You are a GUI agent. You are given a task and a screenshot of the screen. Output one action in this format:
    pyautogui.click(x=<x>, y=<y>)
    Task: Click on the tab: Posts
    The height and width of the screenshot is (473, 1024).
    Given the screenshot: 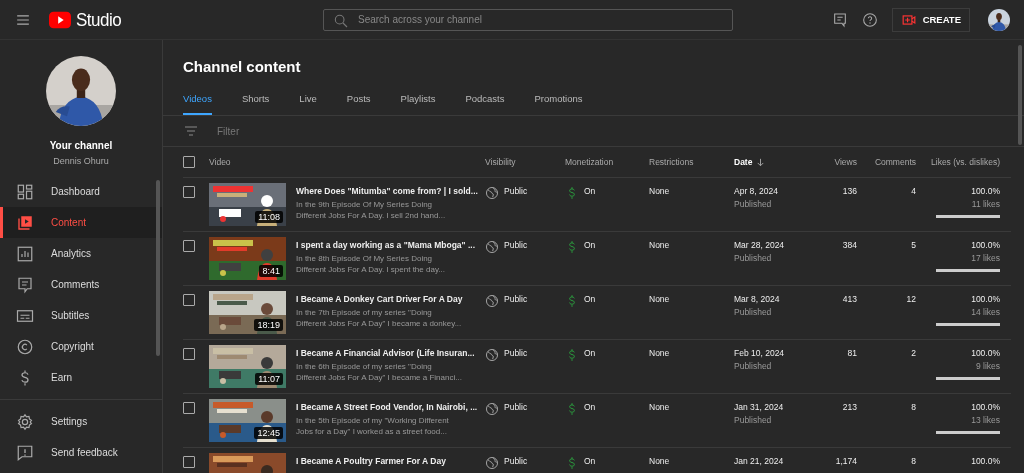 What is the action you would take?
    pyautogui.click(x=358, y=101)
    